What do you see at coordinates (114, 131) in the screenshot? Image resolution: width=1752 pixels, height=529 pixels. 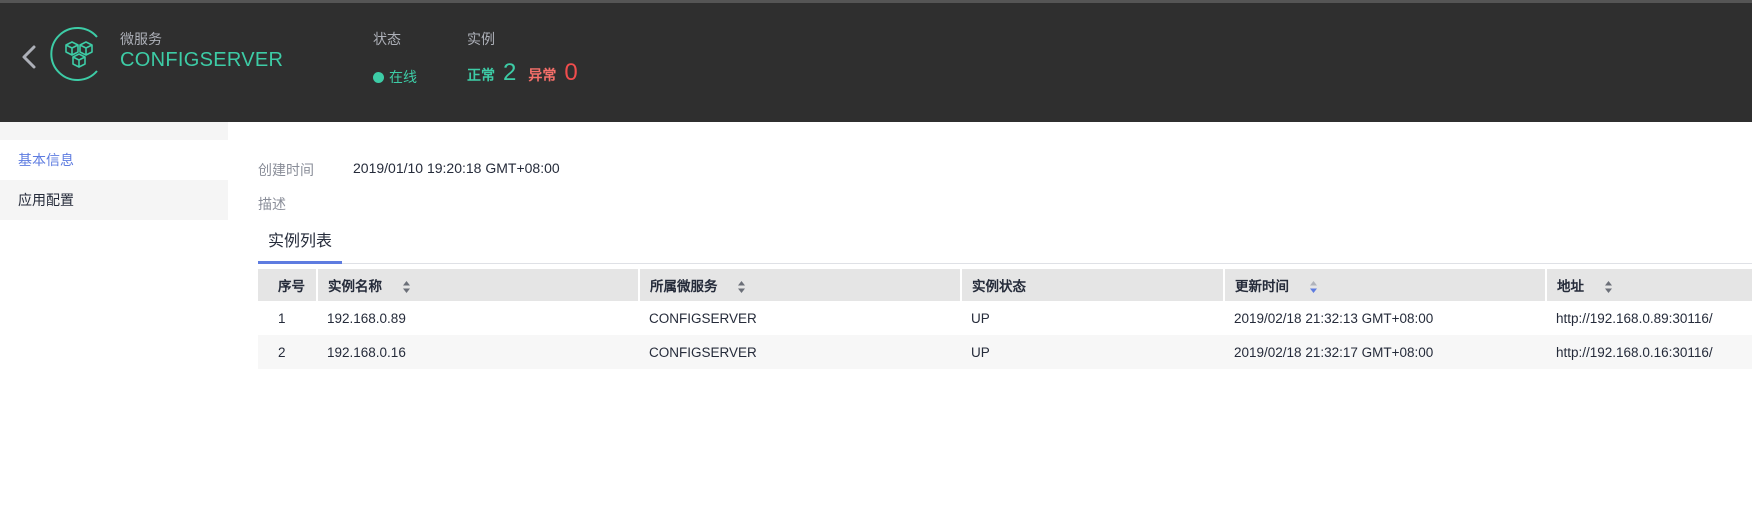 I see `sidebar-spacer` at bounding box center [114, 131].